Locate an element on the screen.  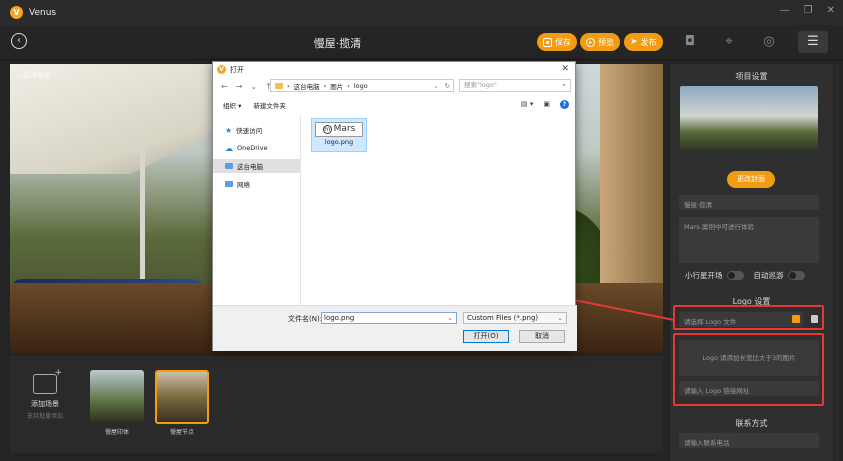
file-preview-text: Mars is located at coordinates (344, 129).